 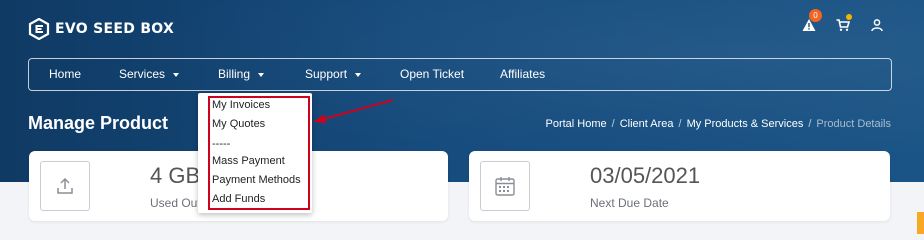 I want to click on nav-support-label: Support, so click(x=326, y=74).